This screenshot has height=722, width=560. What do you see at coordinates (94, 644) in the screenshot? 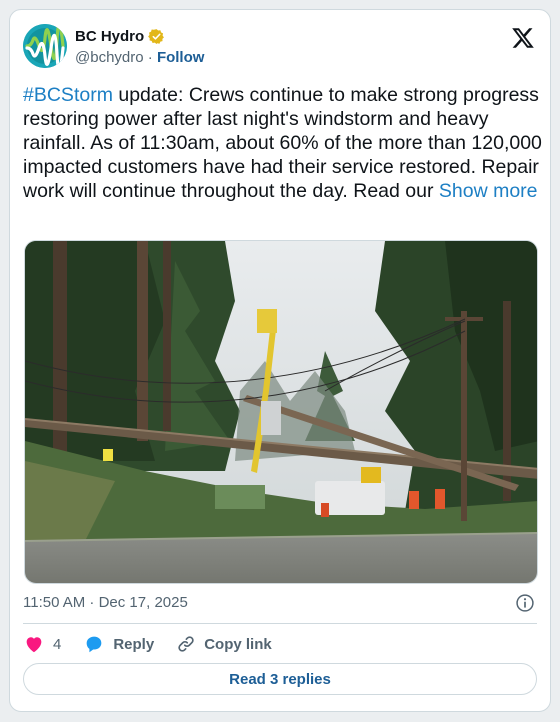
I see `reply-bubble-icon` at bounding box center [94, 644].